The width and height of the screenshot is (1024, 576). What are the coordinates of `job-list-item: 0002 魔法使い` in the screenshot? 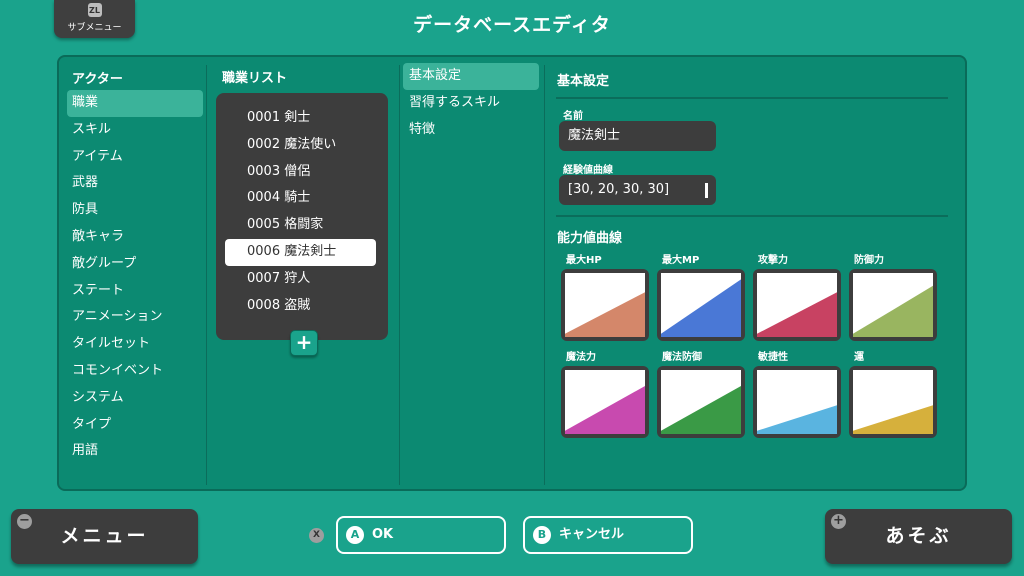 It's located at (300, 145).